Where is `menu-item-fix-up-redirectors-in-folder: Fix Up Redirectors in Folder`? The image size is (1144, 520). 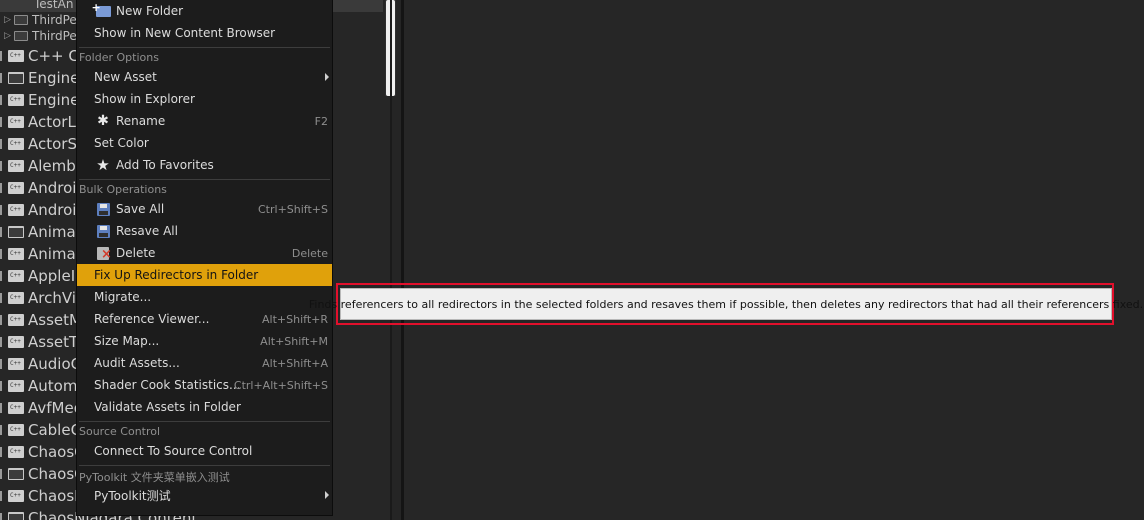 menu-item-fix-up-redirectors-in-folder: Fix Up Redirectors in Folder is located at coordinates (204, 275).